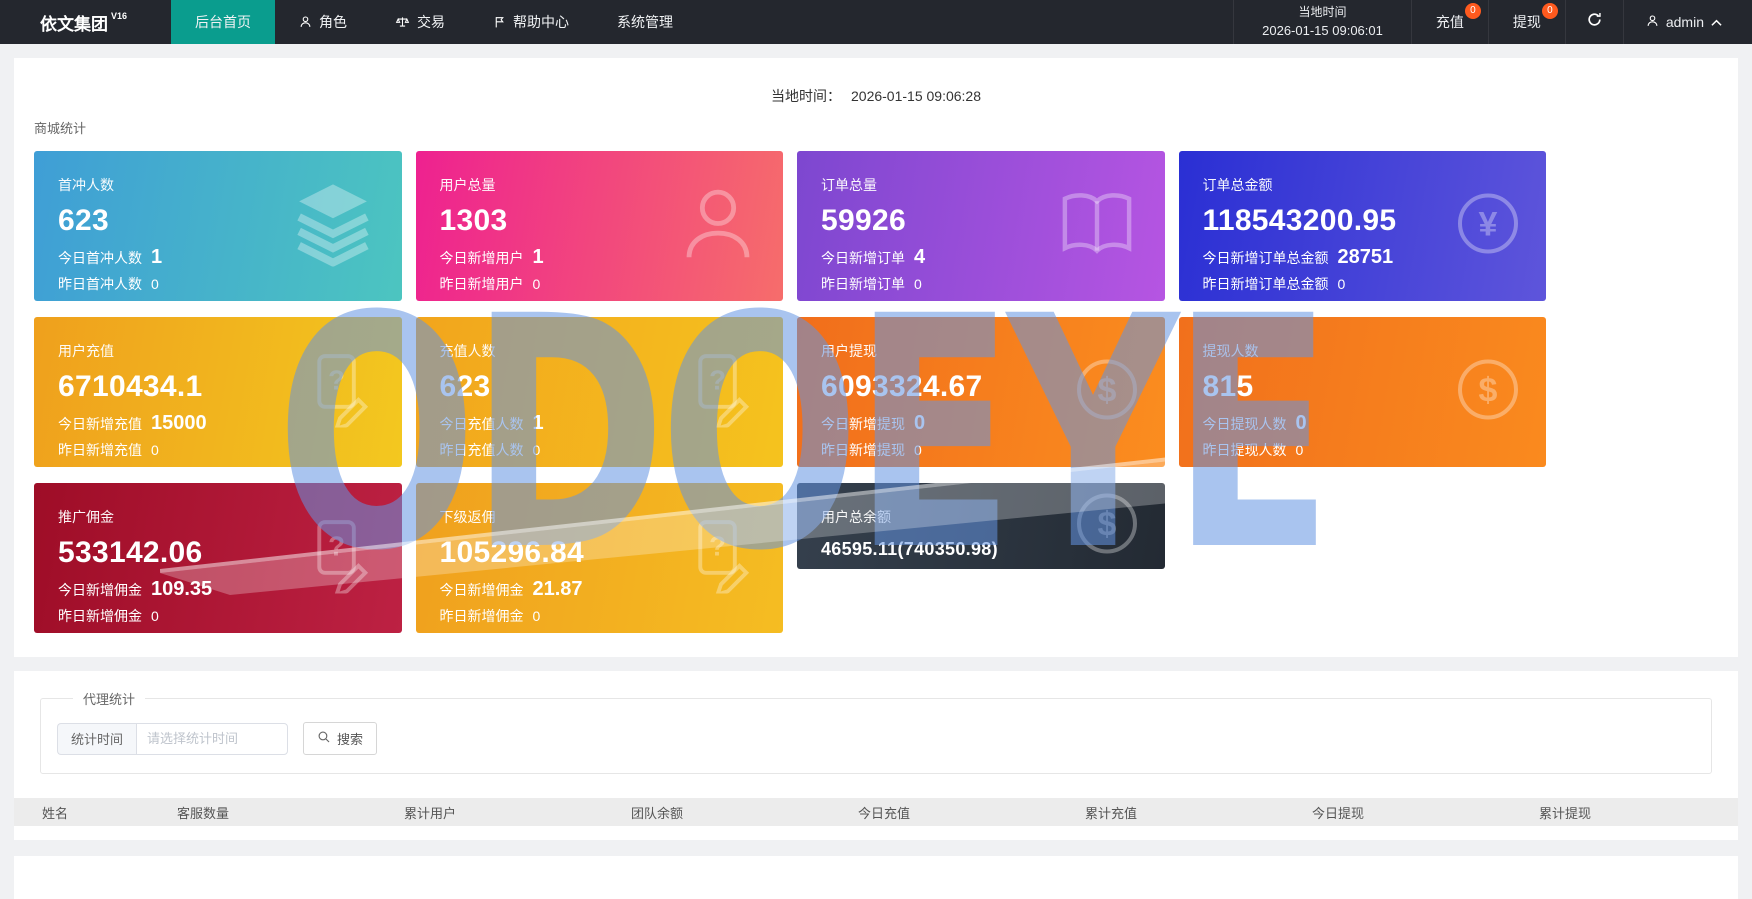  I want to click on column-header: 今日充值, so click(884, 813).